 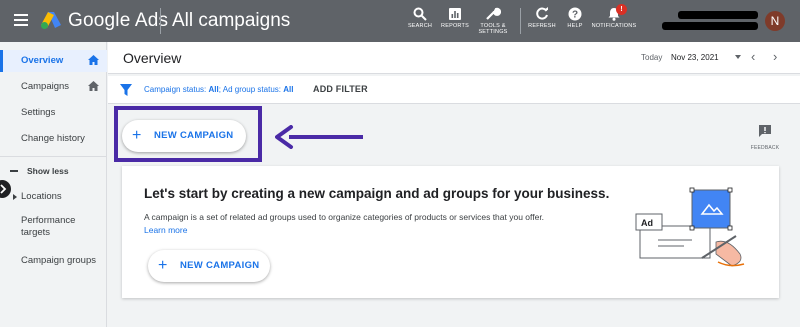 What do you see at coordinates (340, 89) in the screenshot?
I see `add-filter-button: ADD FILTER` at bounding box center [340, 89].